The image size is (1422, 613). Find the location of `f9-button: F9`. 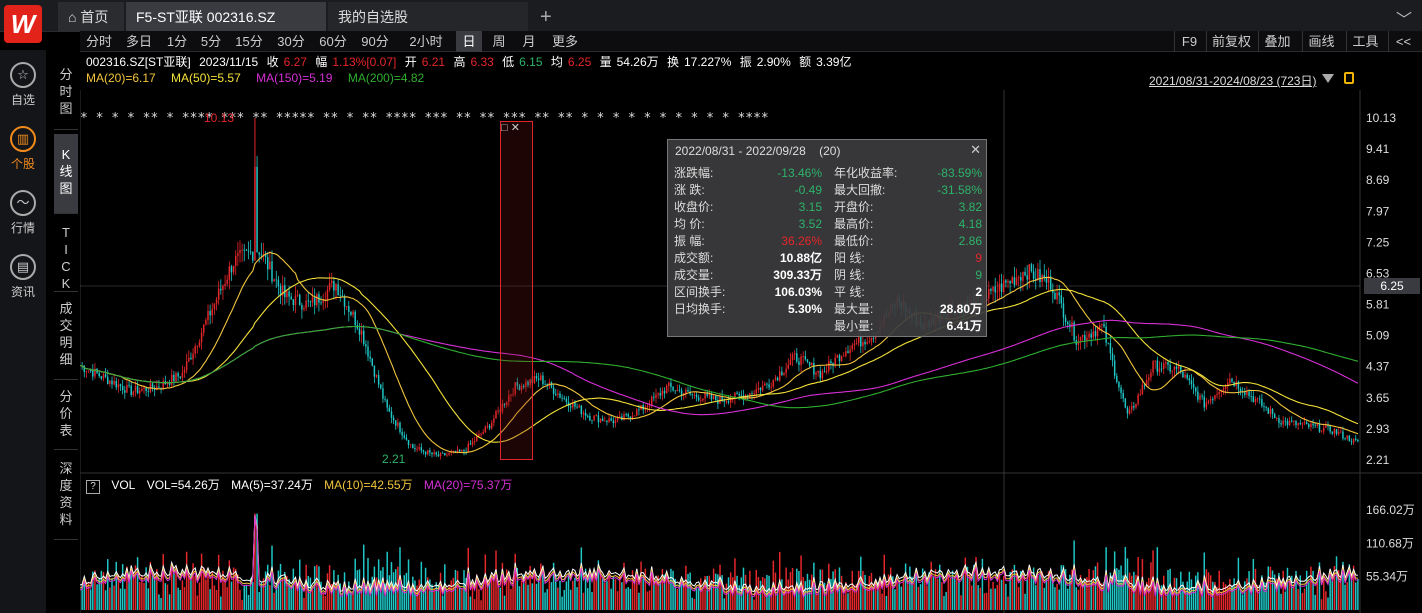

f9-button: F9 is located at coordinates (1189, 41).